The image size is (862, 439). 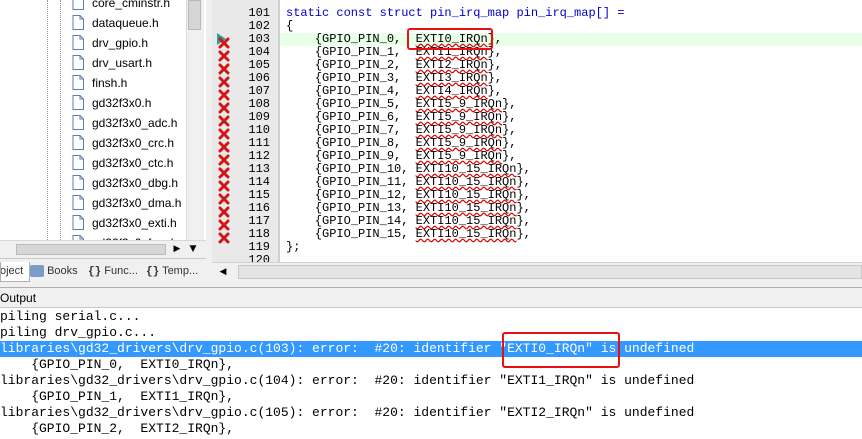 What do you see at coordinates (195, 129) in the screenshot?
I see `tree-vertical-scrollbar` at bounding box center [195, 129].